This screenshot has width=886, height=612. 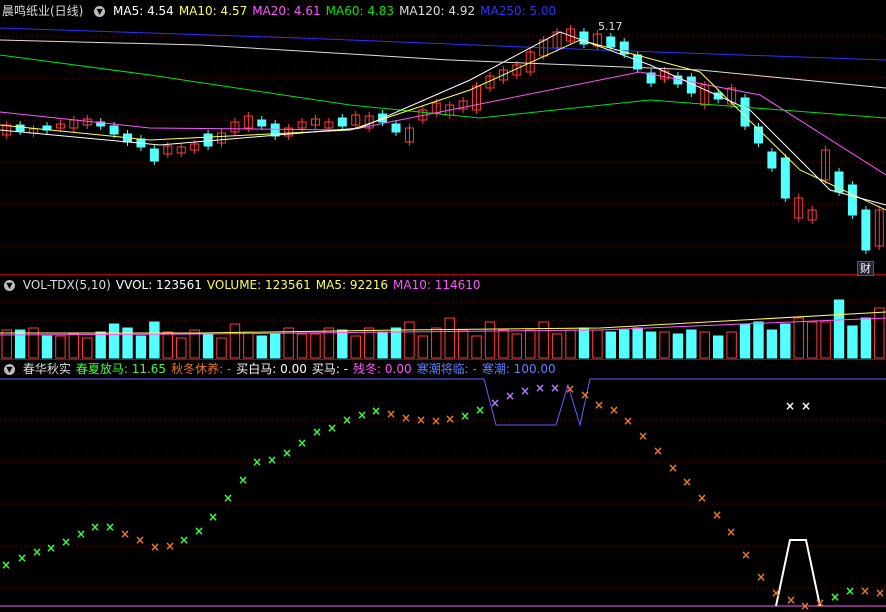 I want to click on stock-title: 晨鸣纸业(日线), so click(x=42, y=11).